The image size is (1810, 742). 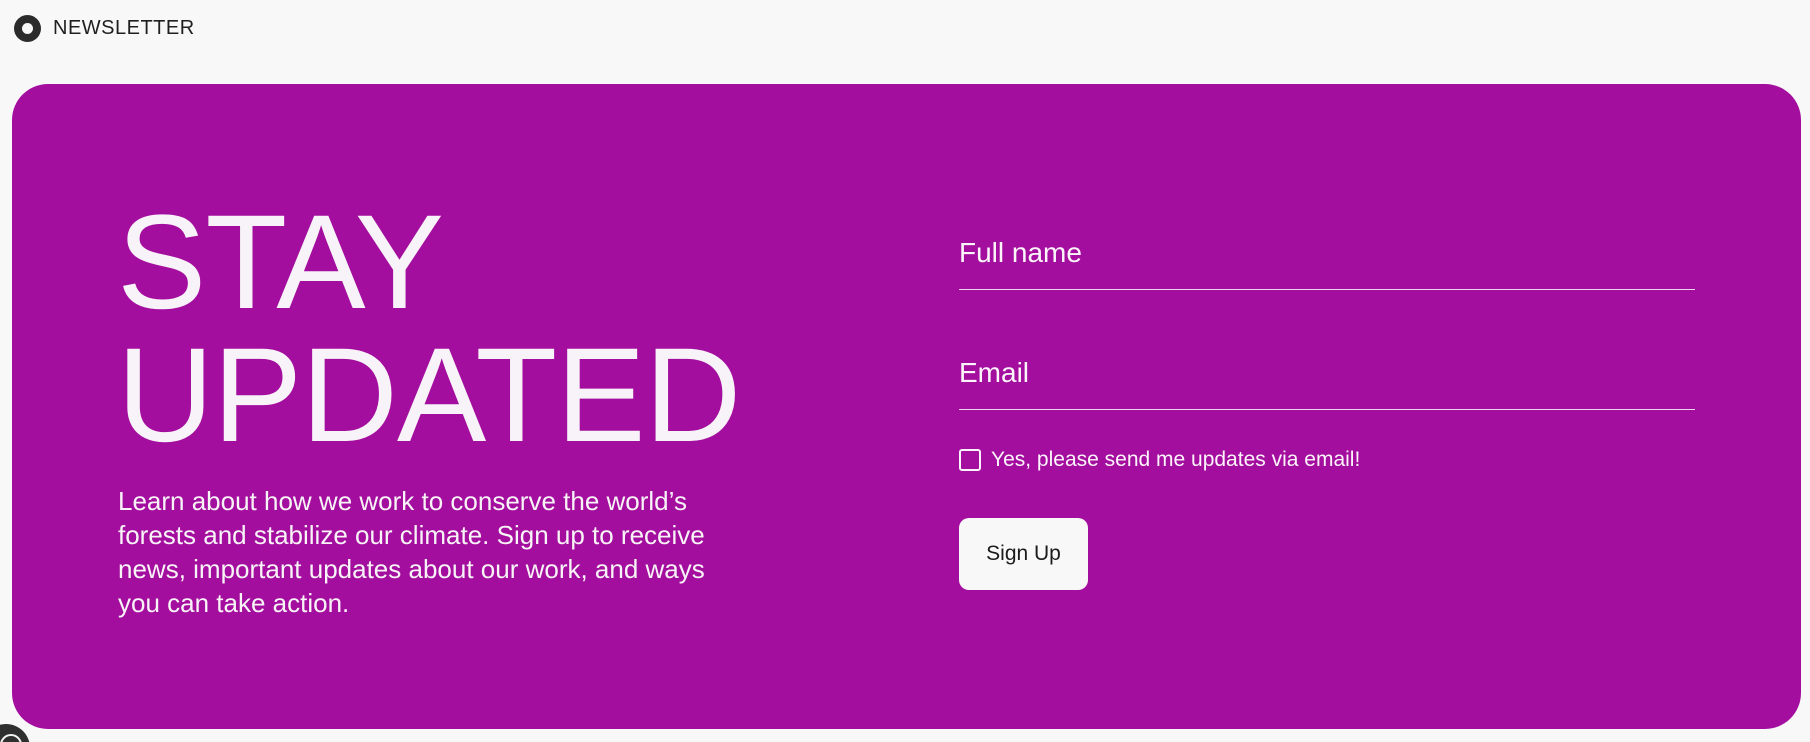 I want to click on sign-up-button: Sign Up, so click(x=1023, y=554).